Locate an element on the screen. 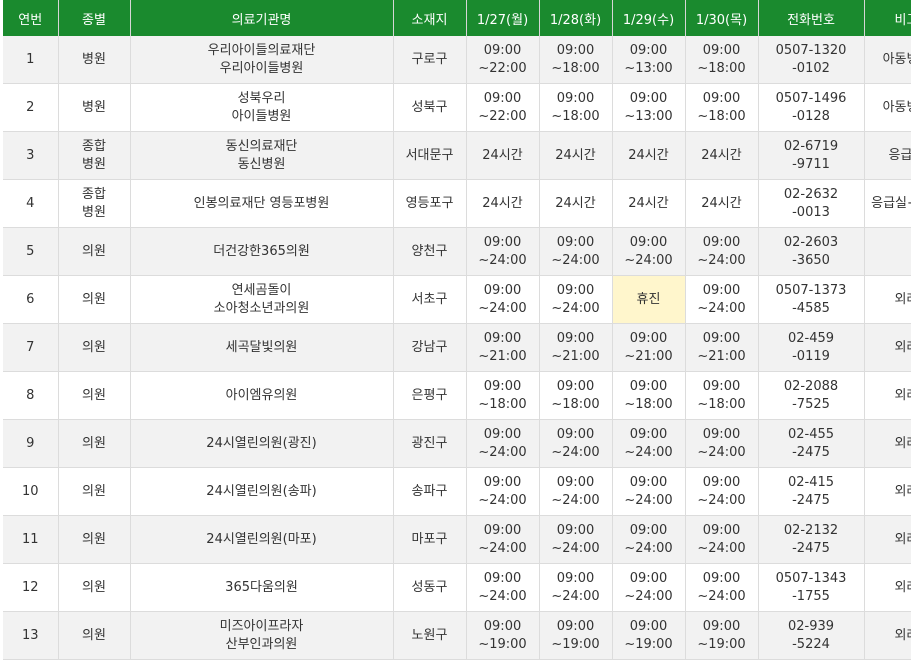 This screenshot has height=672, width=911. cell-phone-line: -9711 is located at coordinates (811, 164).